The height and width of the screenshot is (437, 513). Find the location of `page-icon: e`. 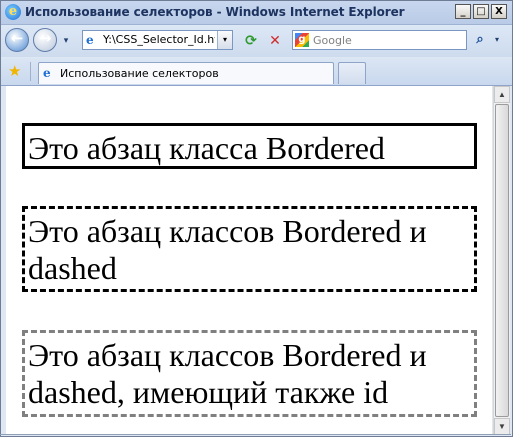

page-icon: e is located at coordinates (90, 40).